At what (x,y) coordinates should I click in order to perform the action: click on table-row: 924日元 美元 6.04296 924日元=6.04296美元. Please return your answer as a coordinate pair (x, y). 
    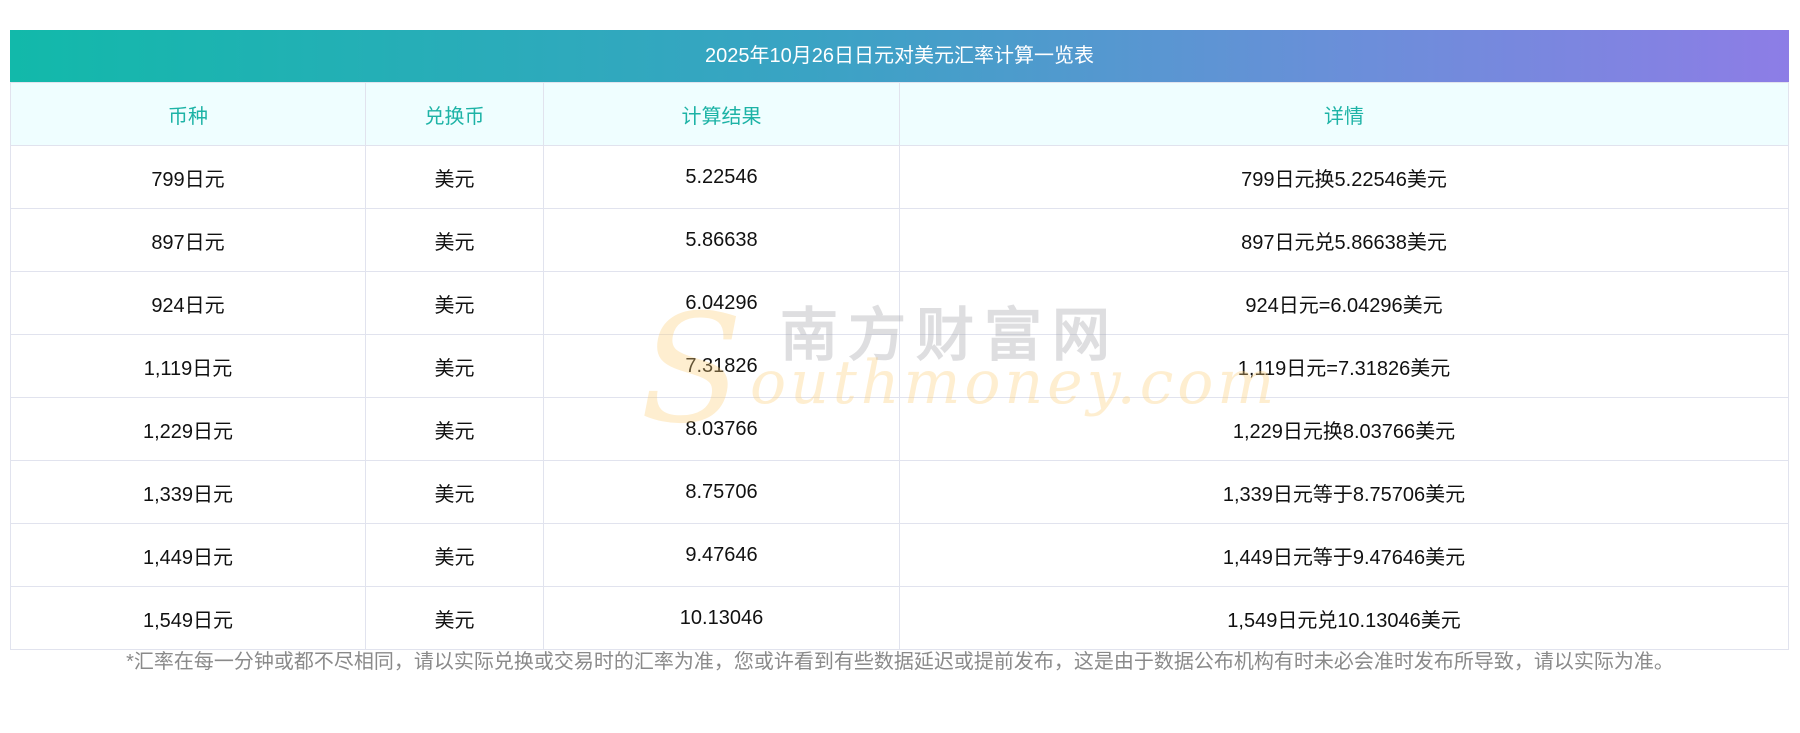
    Looking at the image, I should click on (899, 303).